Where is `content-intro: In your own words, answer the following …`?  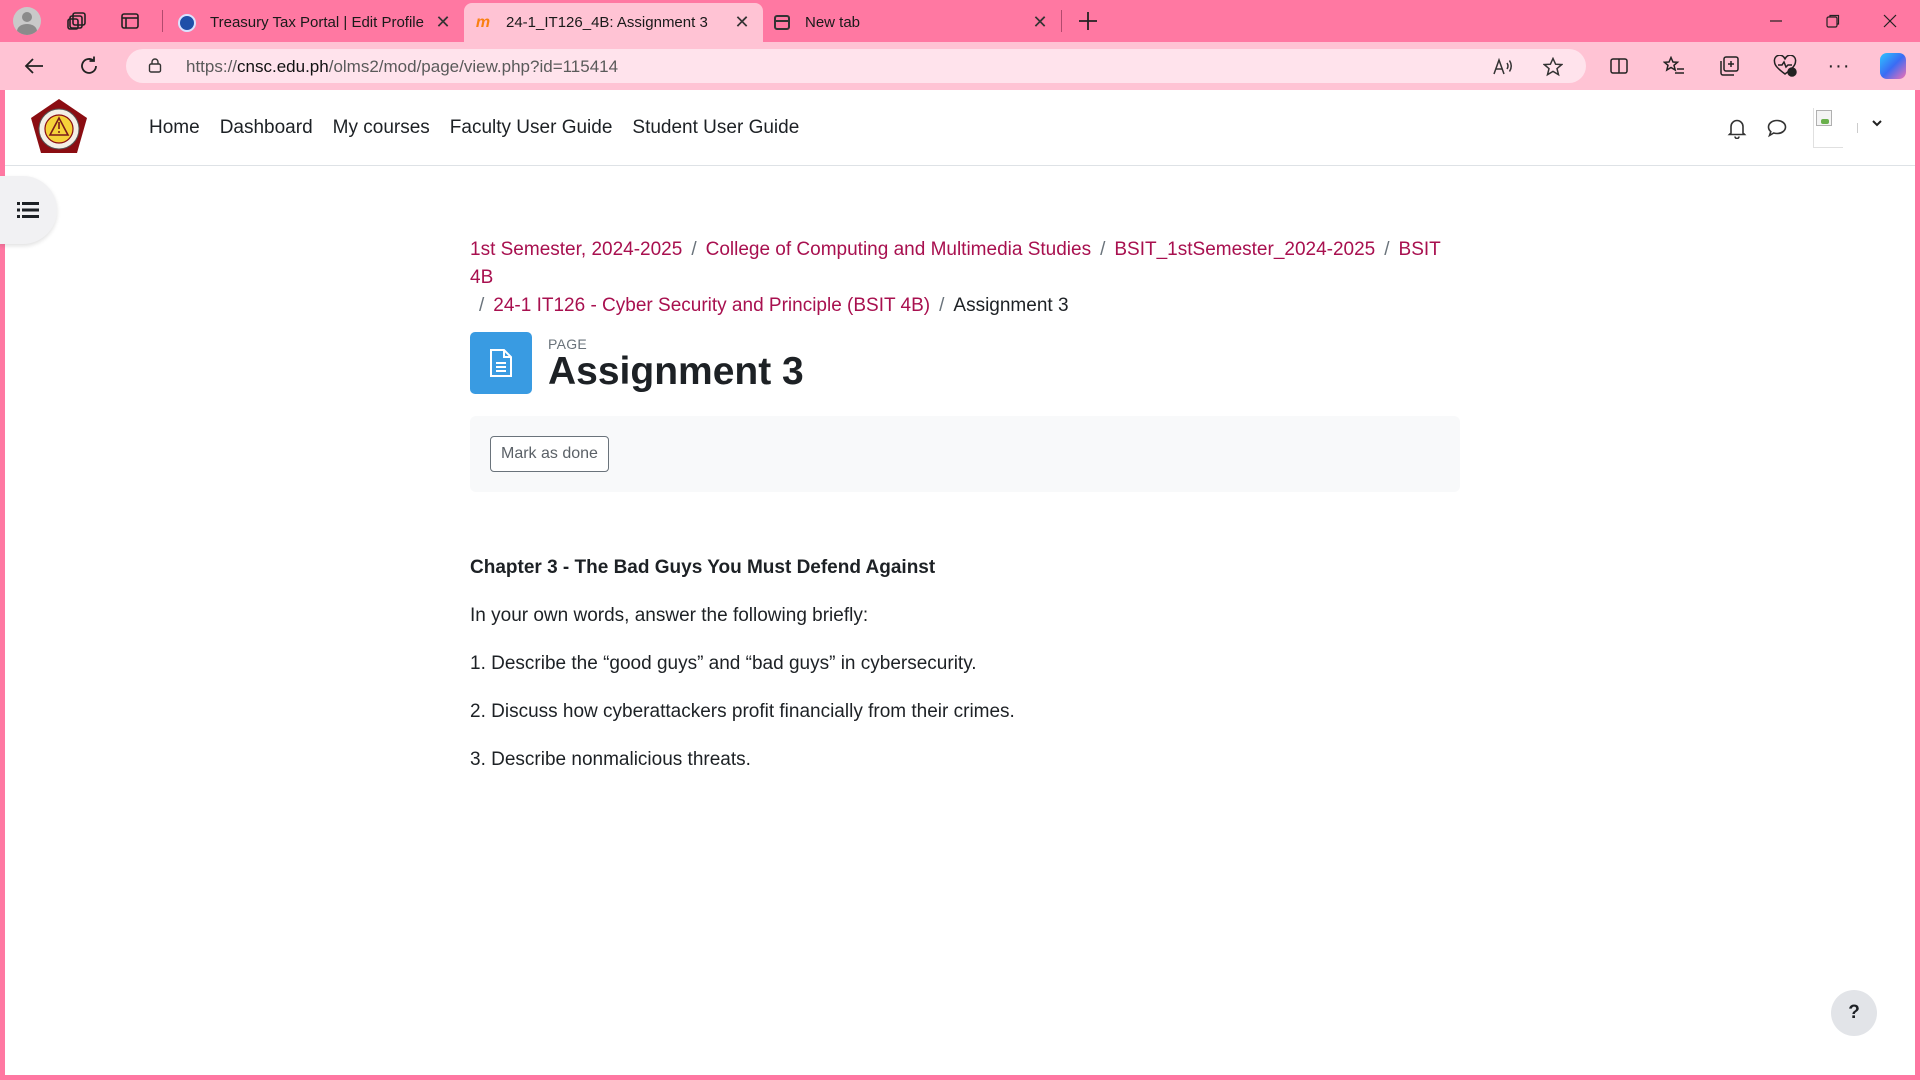
content-intro: In your own words, answer the following … is located at coordinates (669, 615).